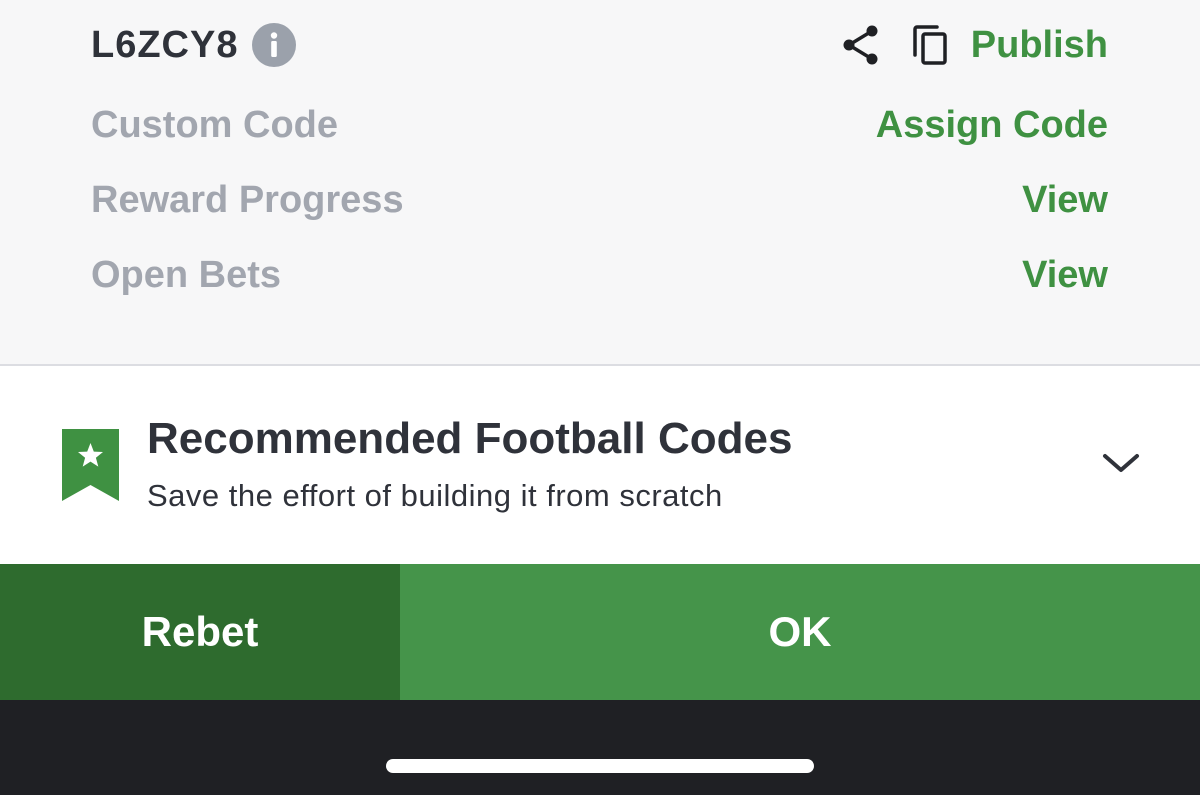  What do you see at coordinates (274, 45) in the screenshot?
I see `info-icon` at bounding box center [274, 45].